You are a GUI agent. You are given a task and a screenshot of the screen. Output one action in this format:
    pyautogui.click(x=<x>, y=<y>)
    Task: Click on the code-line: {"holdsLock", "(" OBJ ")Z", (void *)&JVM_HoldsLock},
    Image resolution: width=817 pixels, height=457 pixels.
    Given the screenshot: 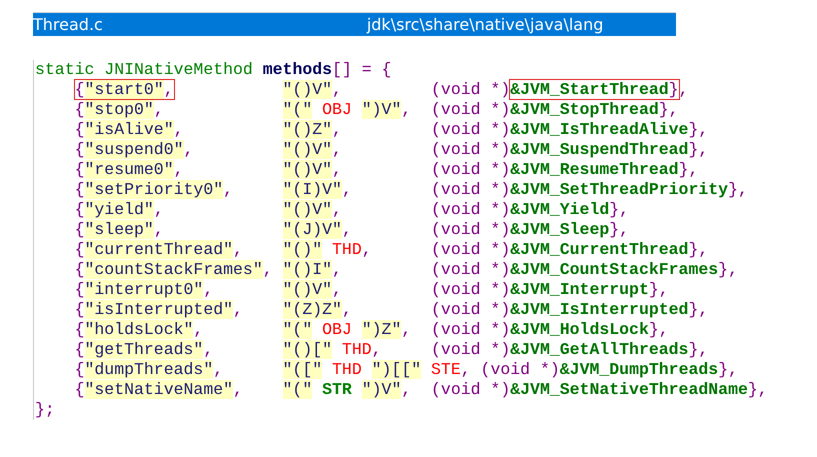 What is the action you would take?
    pyautogui.click(x=371, y=330)
    